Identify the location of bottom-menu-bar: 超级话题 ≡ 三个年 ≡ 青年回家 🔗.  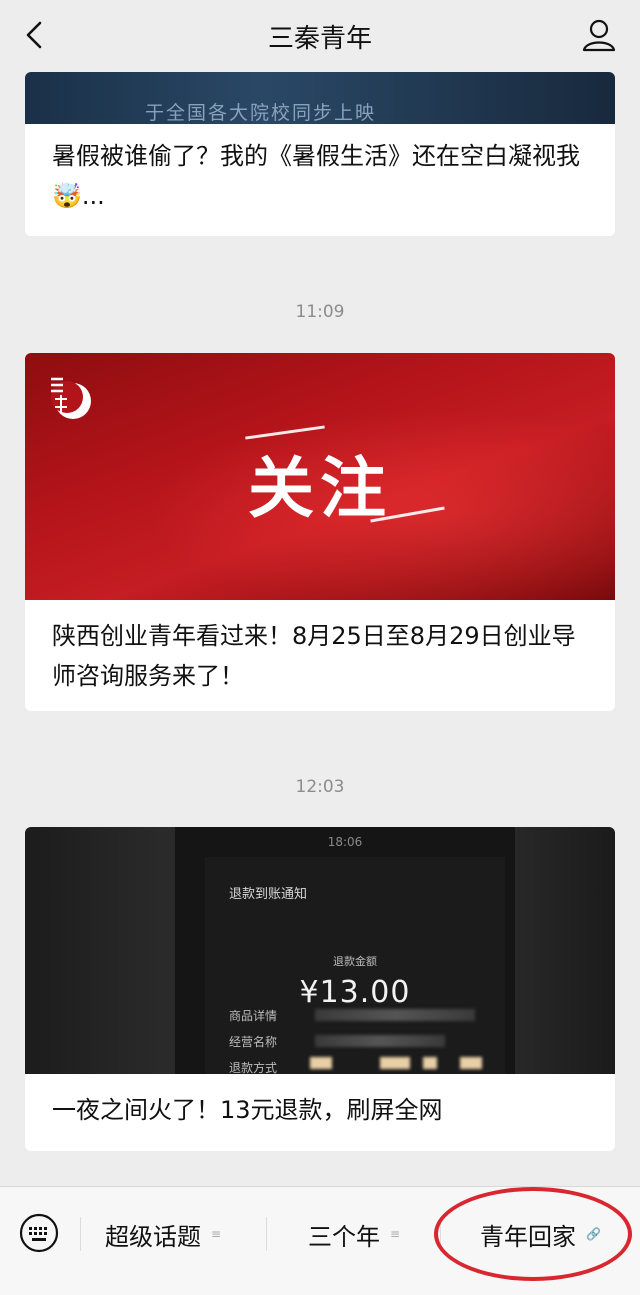
(320, 1240).